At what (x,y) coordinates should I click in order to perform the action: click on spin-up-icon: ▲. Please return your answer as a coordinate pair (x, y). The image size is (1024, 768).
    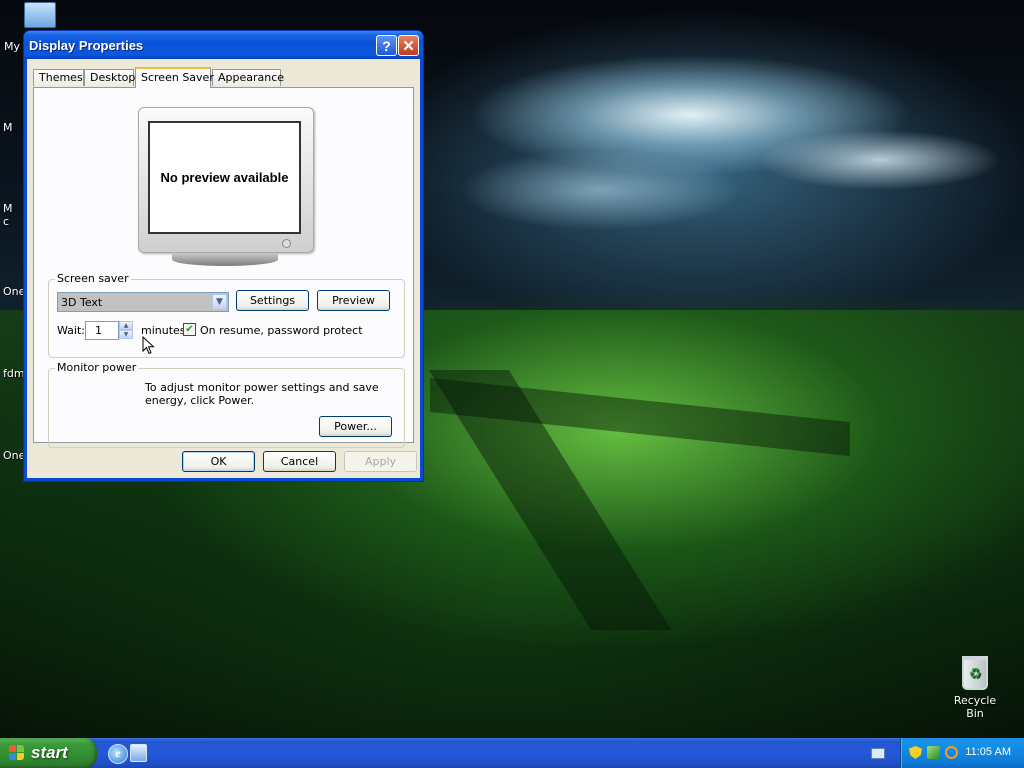
    Looking at the image, I should click on (126, 325).